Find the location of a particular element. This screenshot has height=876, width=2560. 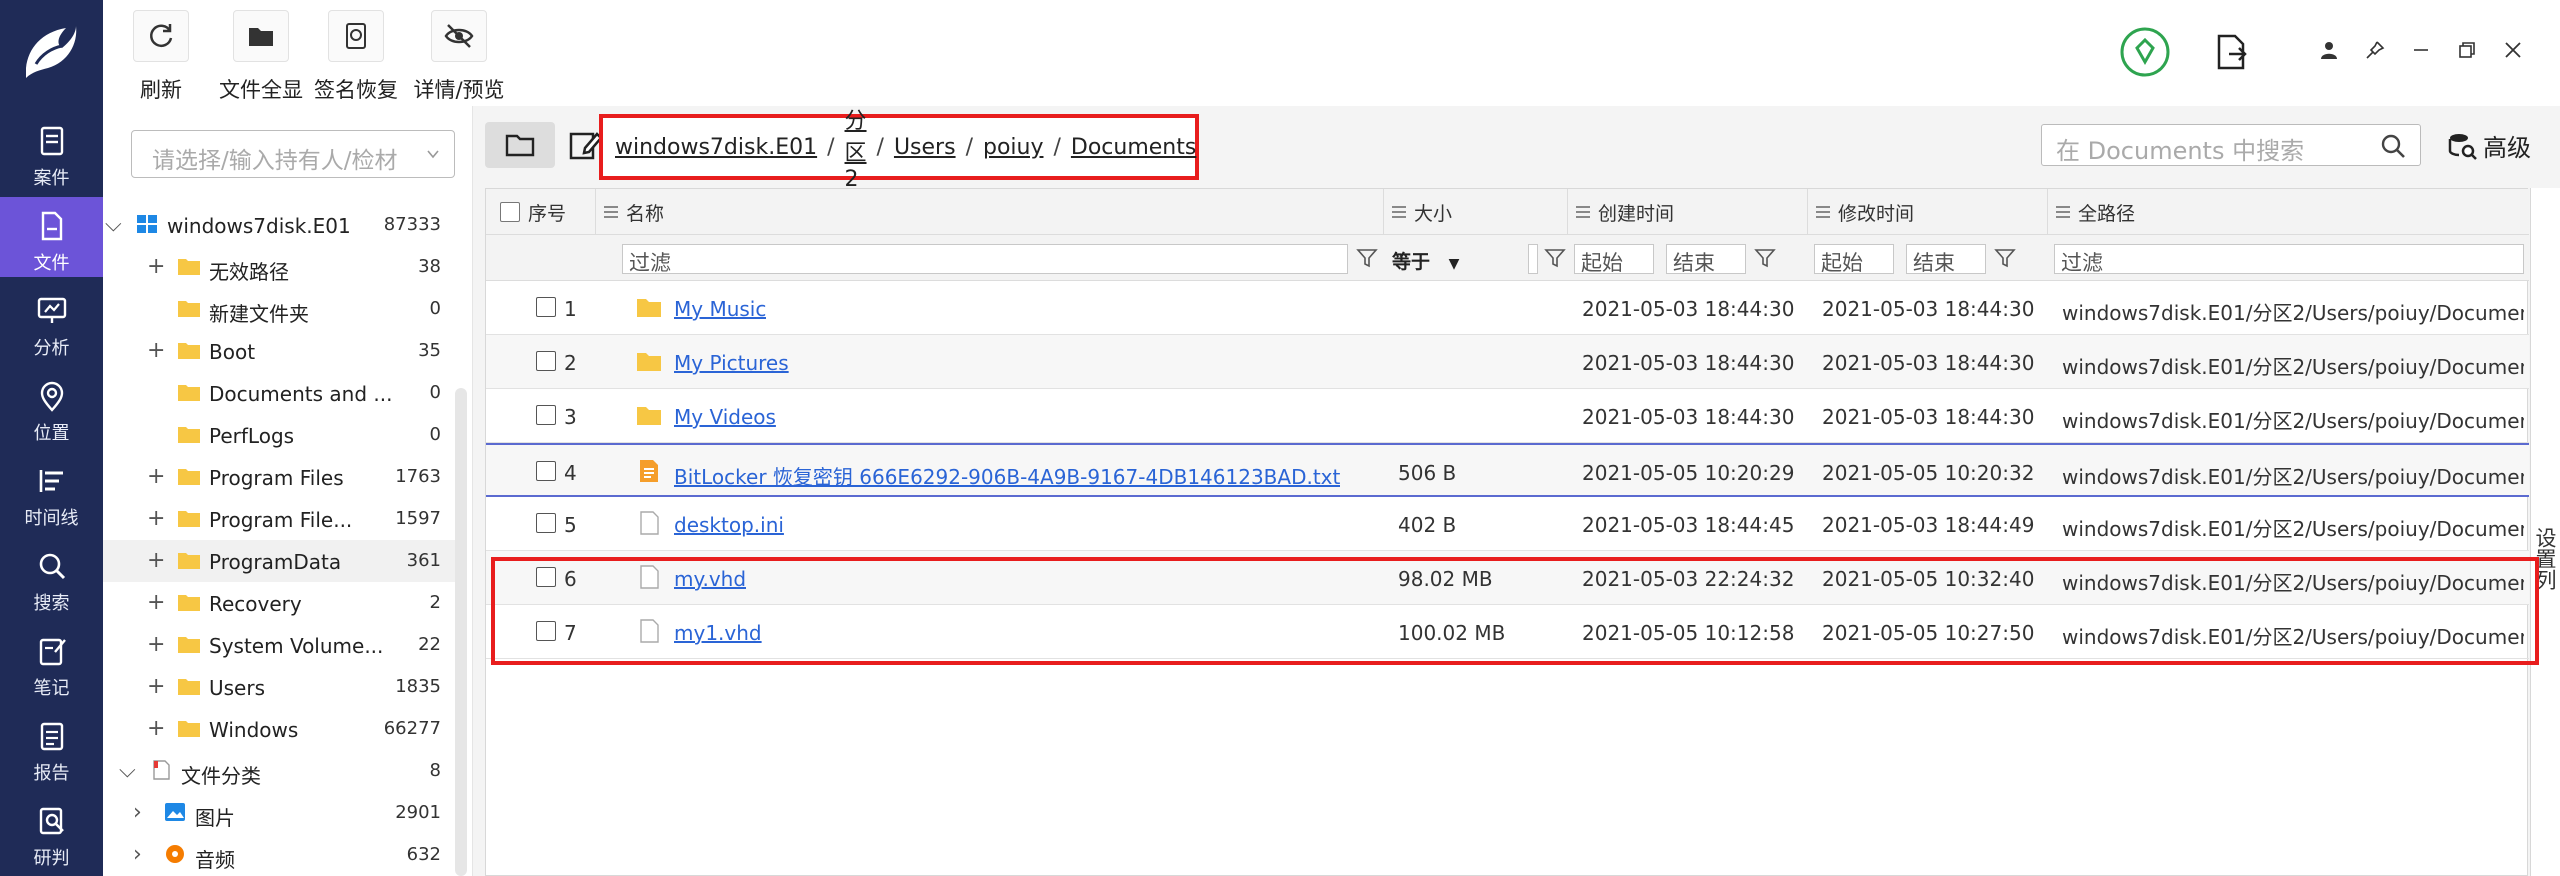

tree-item: + ProgramData 361 is located at coordinates (279, 561).